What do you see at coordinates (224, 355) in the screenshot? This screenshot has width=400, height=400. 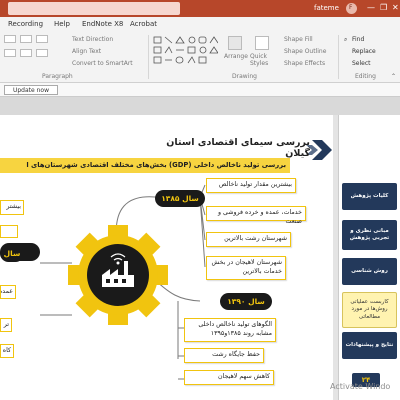 I see `info-box: حفظ جایگاه رشت` at bounding box center [224, 355].